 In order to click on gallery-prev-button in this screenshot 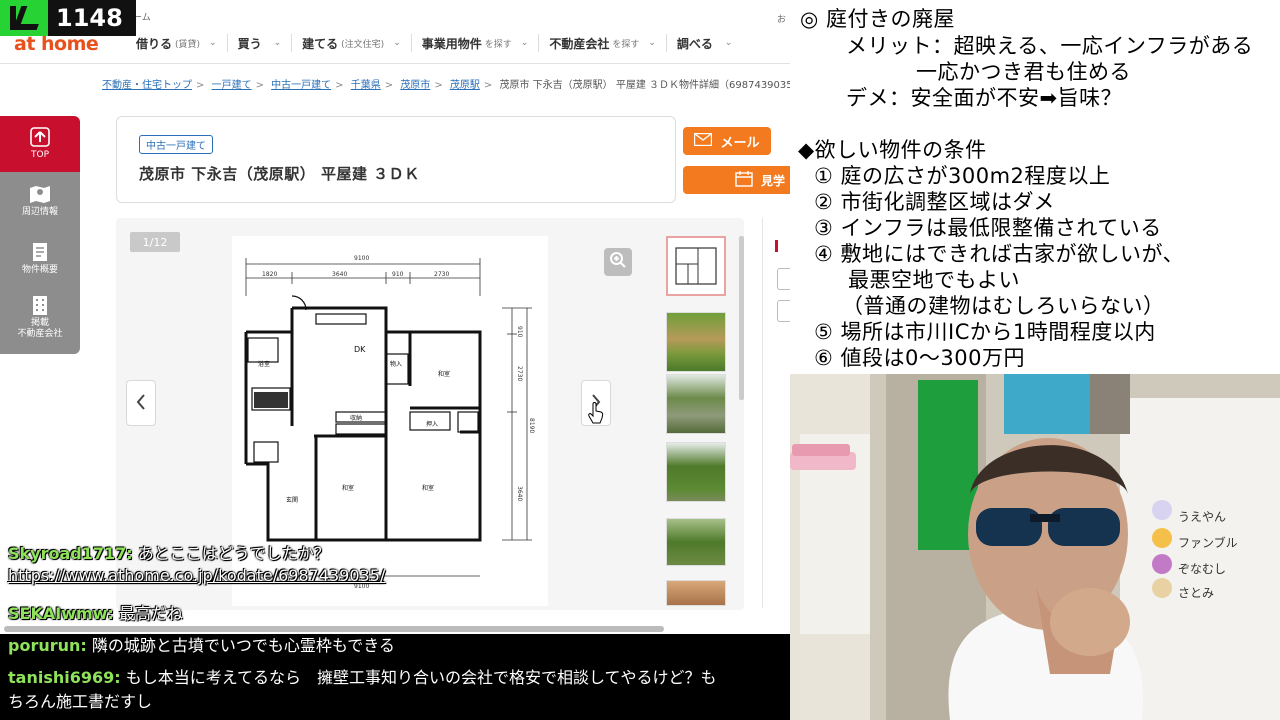, I will do `click(141, 403)`.